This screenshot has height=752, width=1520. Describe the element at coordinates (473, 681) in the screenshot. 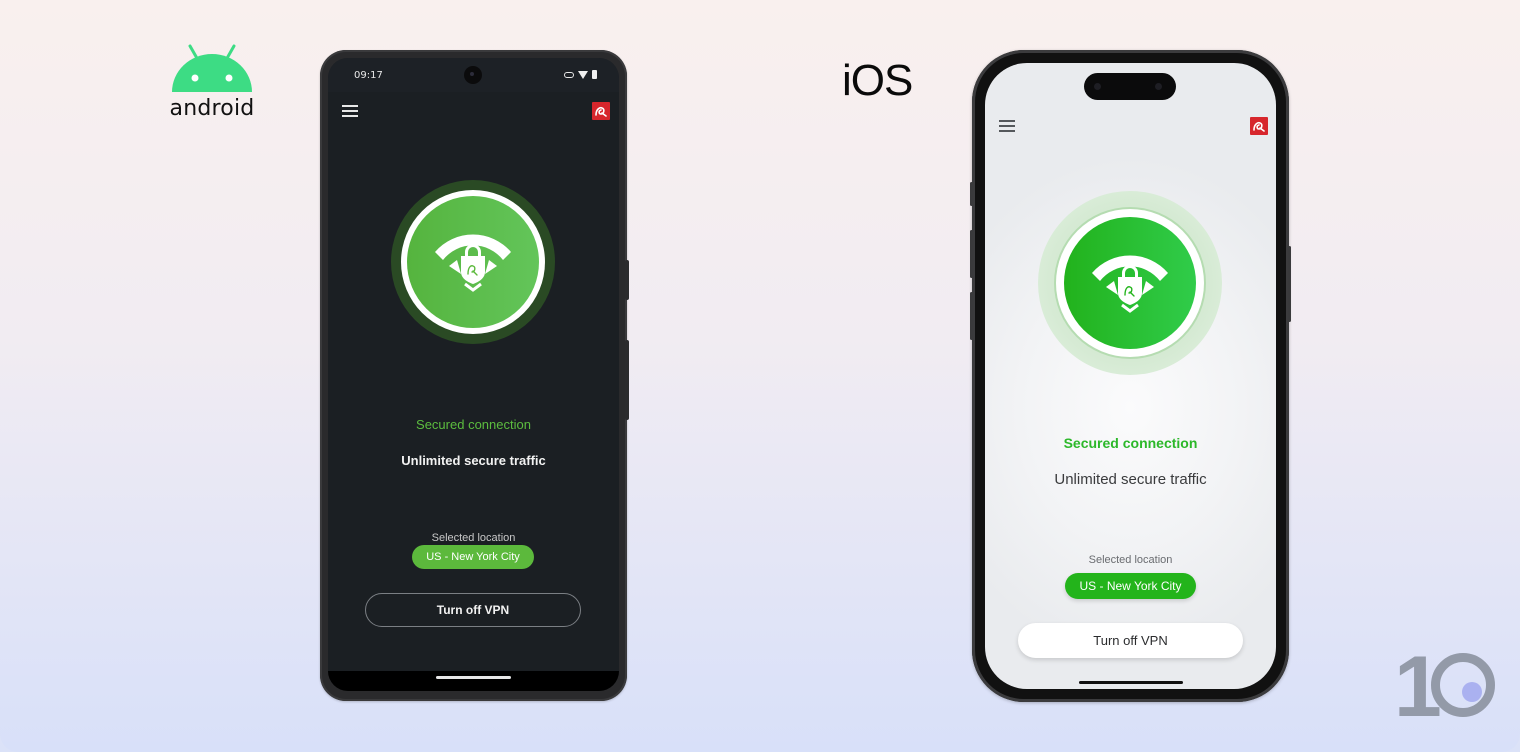

I see `navigation-bar` at that location.